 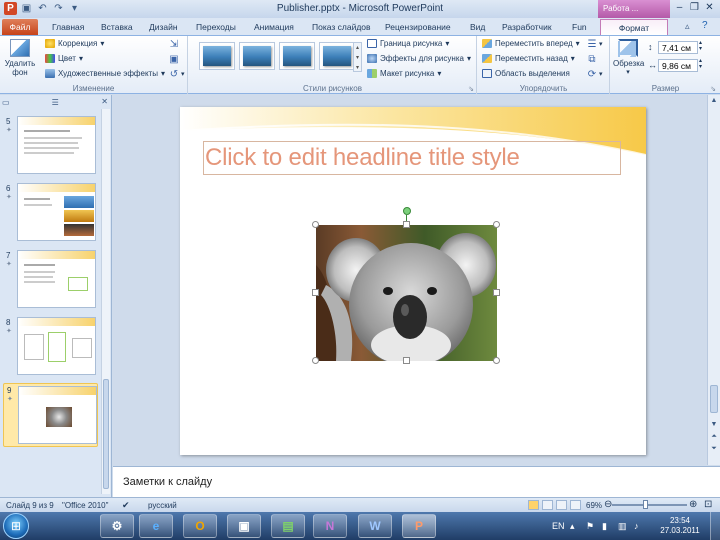 I want to click on minimize-ribbon-icon: ▵, so click(x=687, y=26).